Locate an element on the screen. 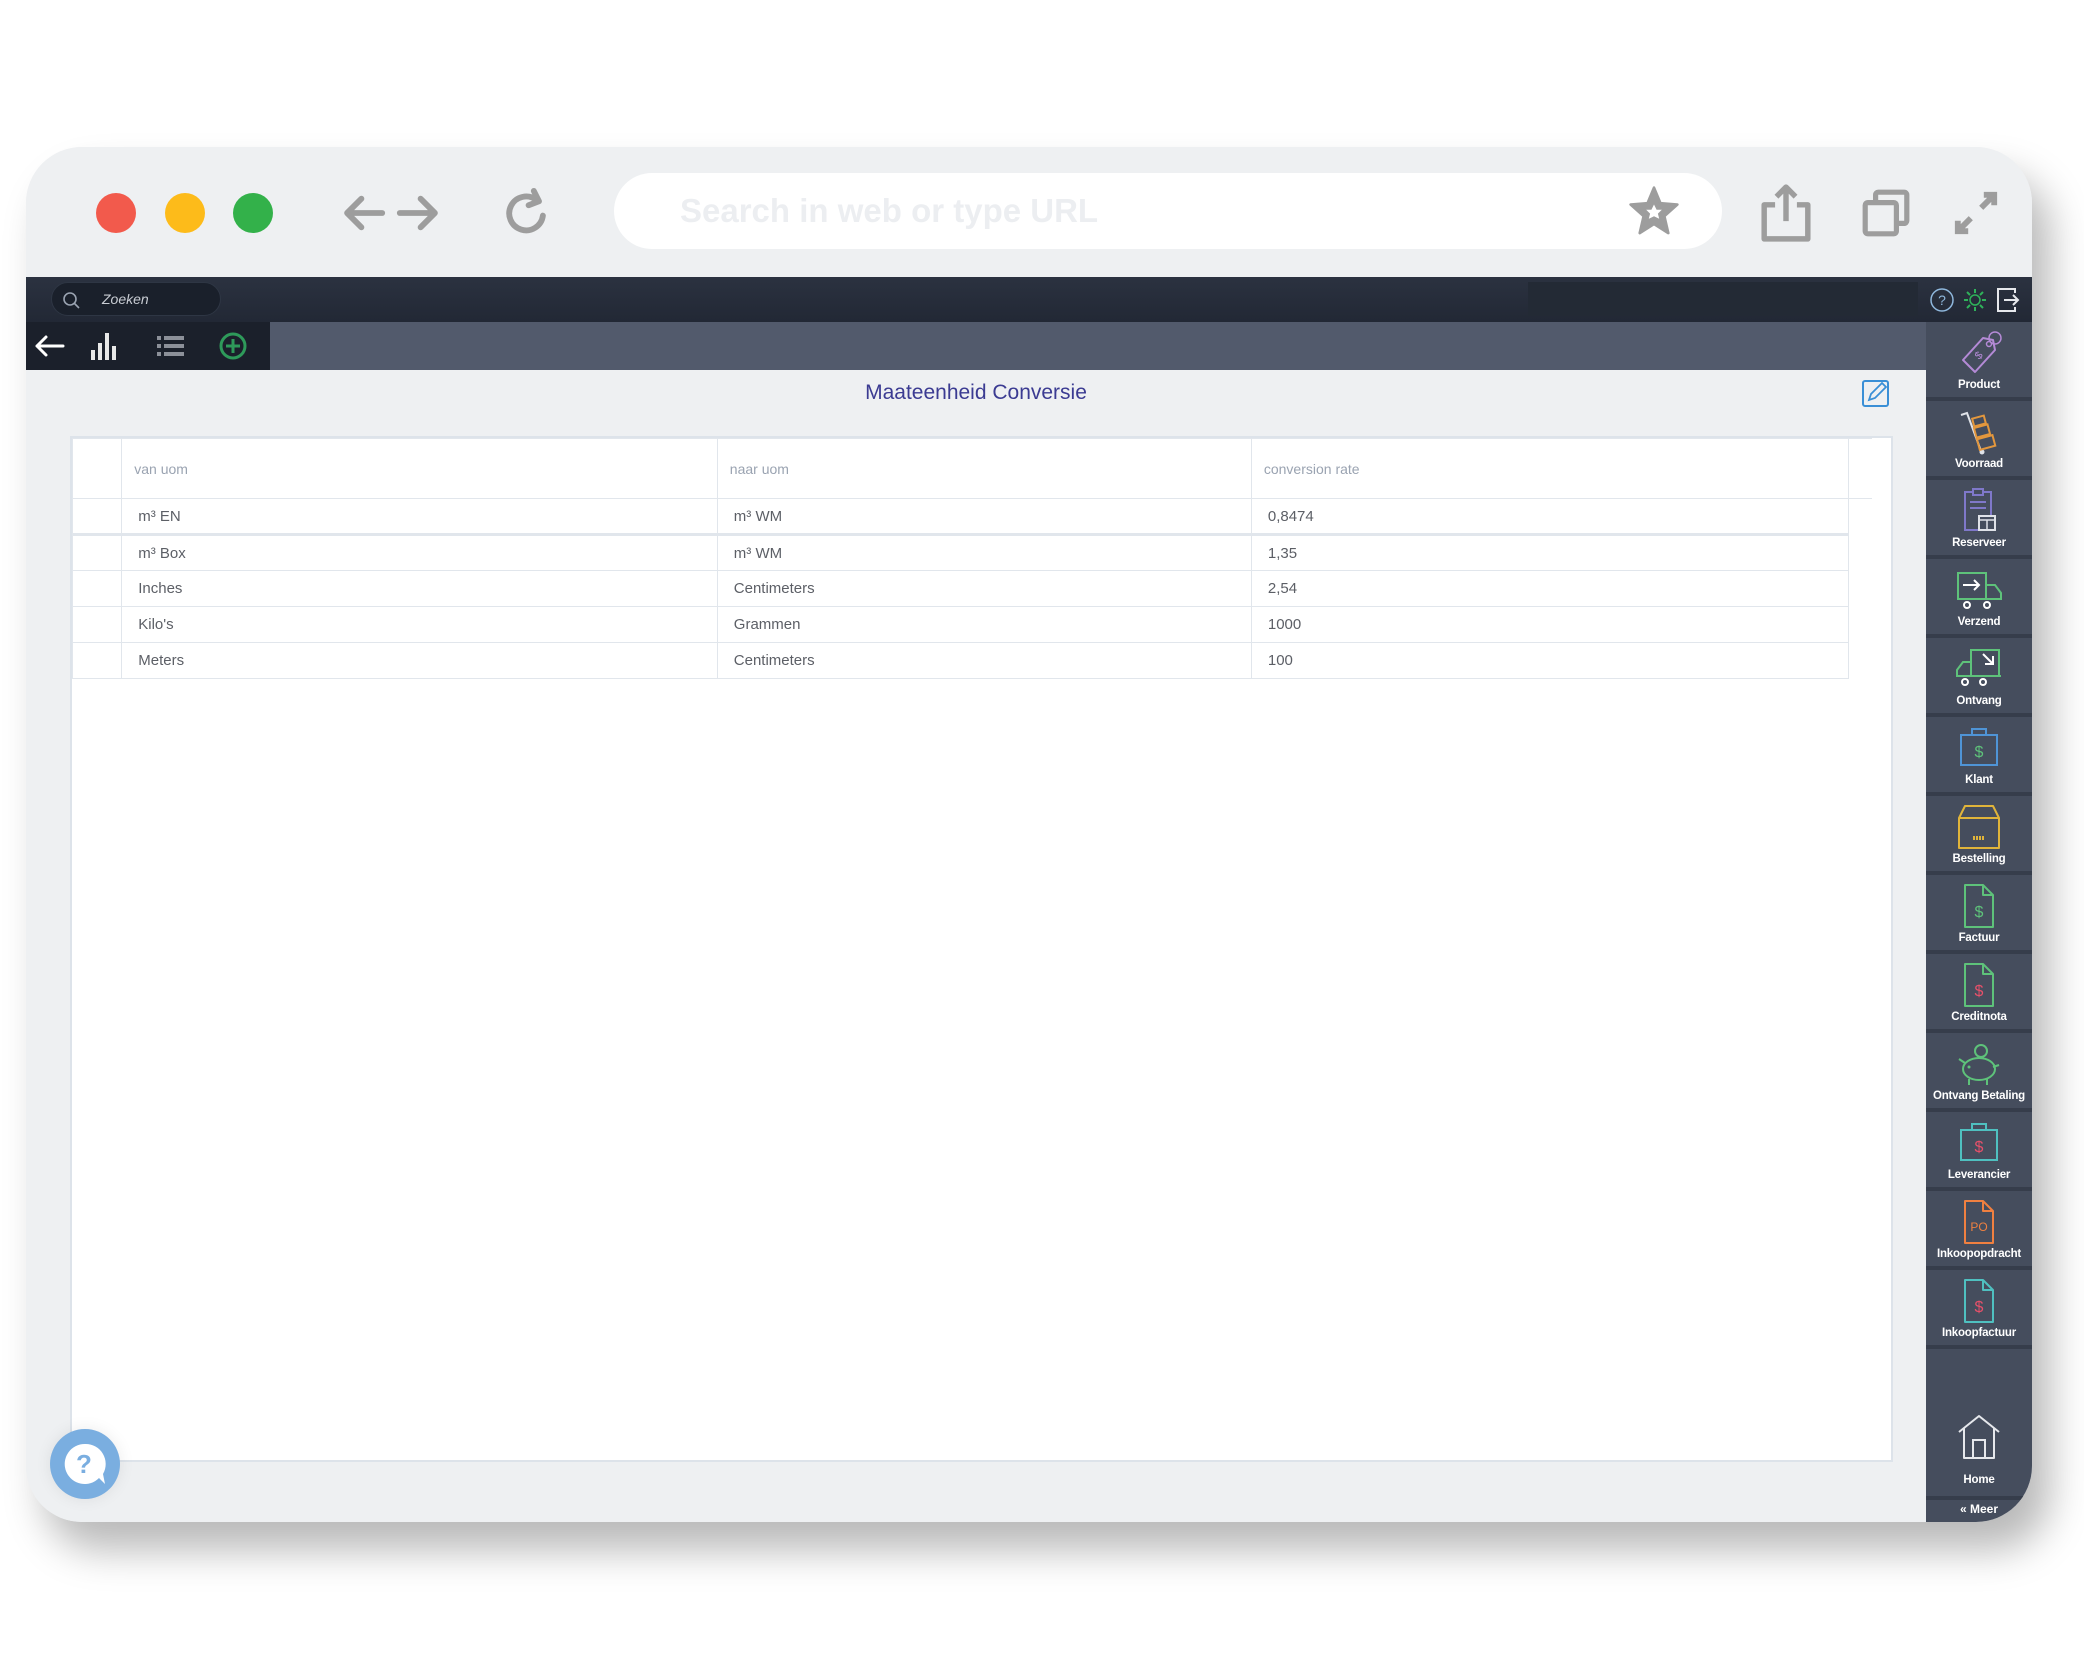 This screenshot has height=1667, width=2084. table-row: Inches Centimeters 2,54 is located at coordinates (972, 588).